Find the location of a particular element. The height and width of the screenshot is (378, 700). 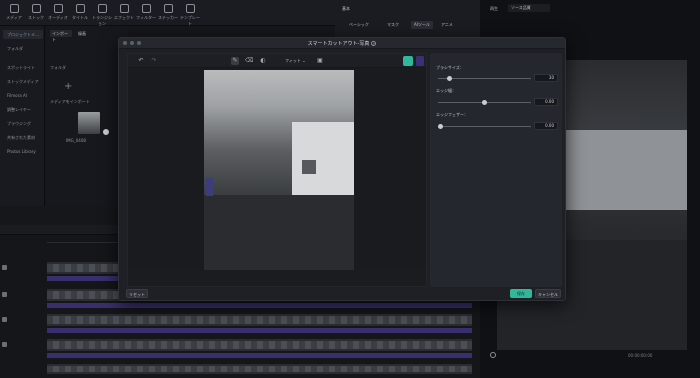

media-panel: インポート 録画 フォルダ + メディアをインポート IMG_0408 is located at coordinates (87, 116).